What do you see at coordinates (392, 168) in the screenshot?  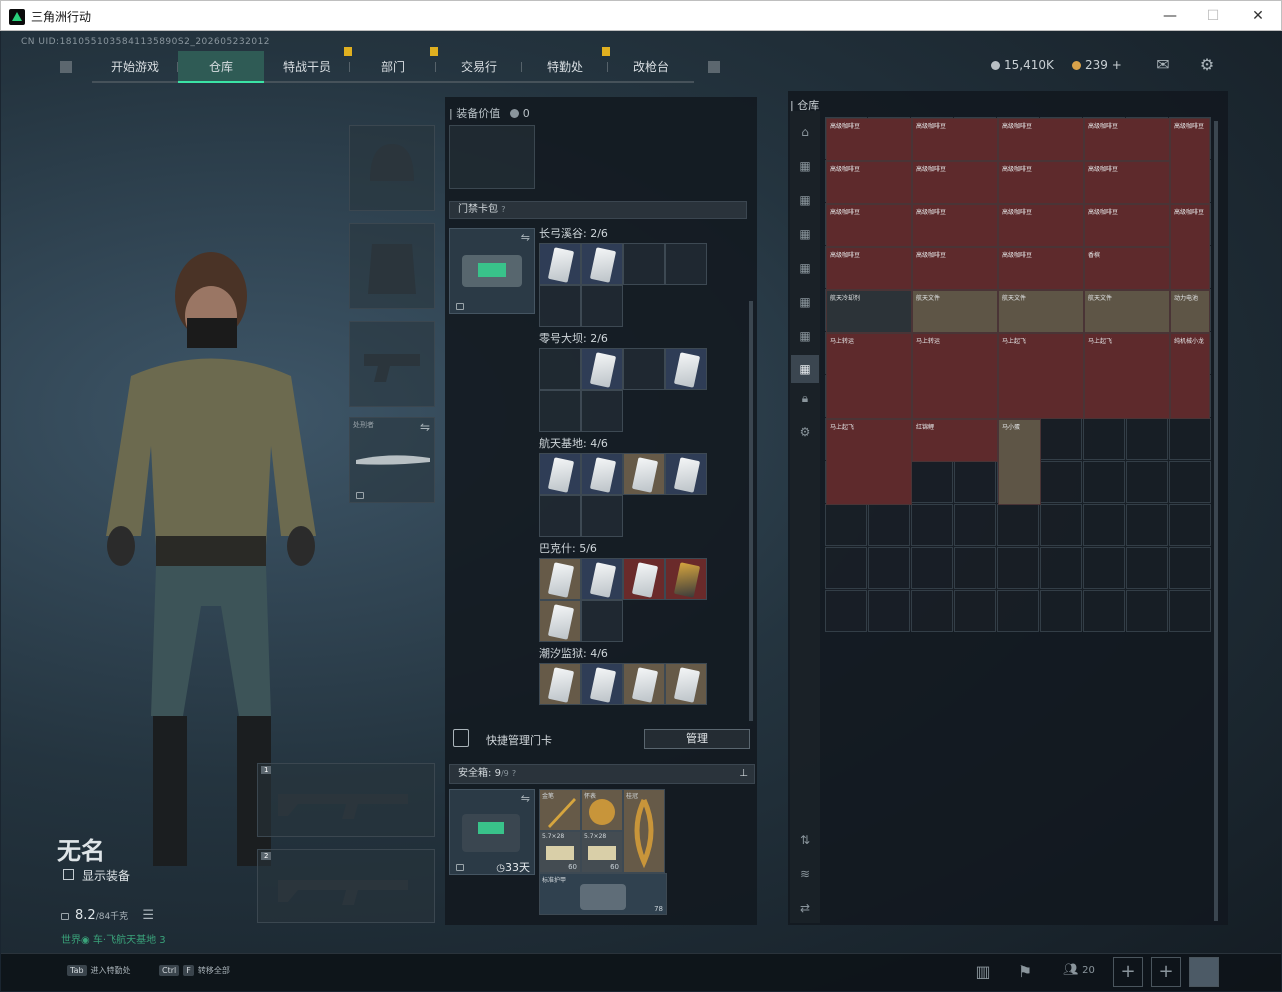 I see `helmet-slot` at bounding box center [392, 168].